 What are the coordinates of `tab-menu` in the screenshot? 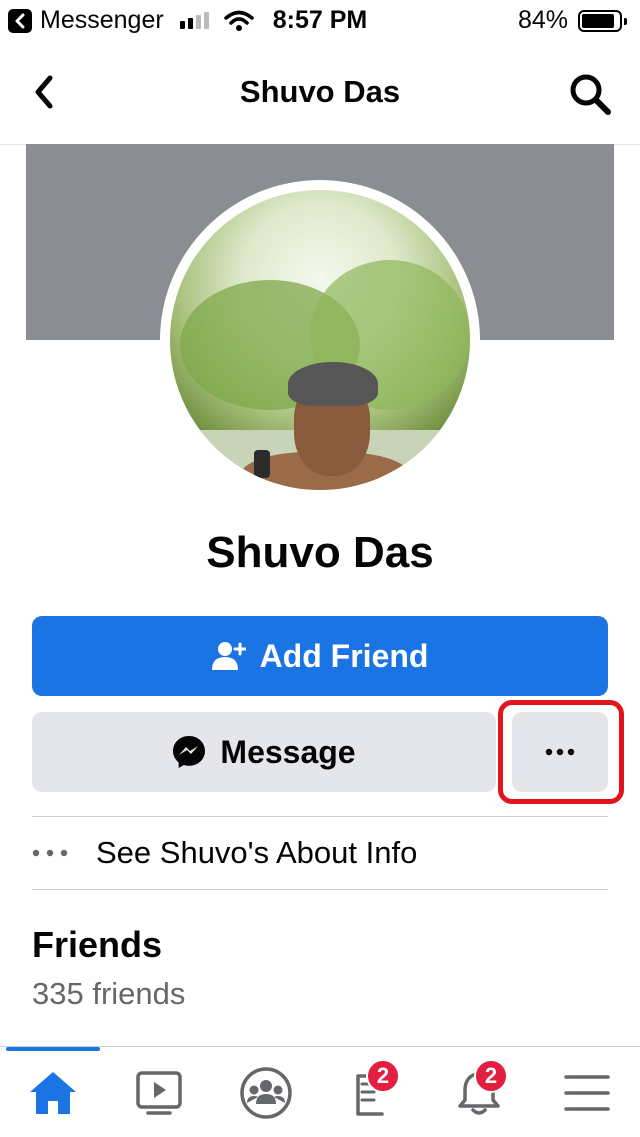 It's located at (587, 1093).